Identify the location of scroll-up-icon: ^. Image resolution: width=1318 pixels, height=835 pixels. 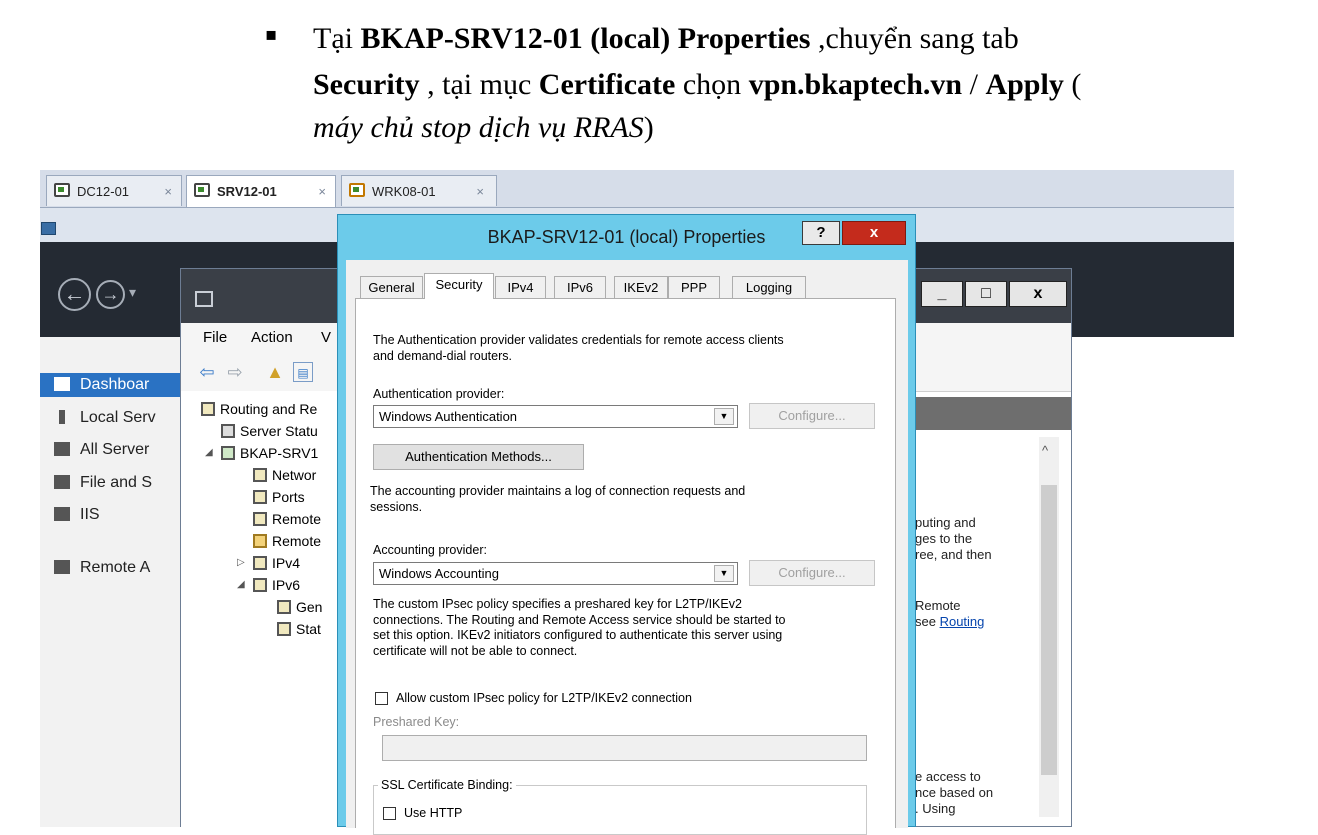
(1045, 450).